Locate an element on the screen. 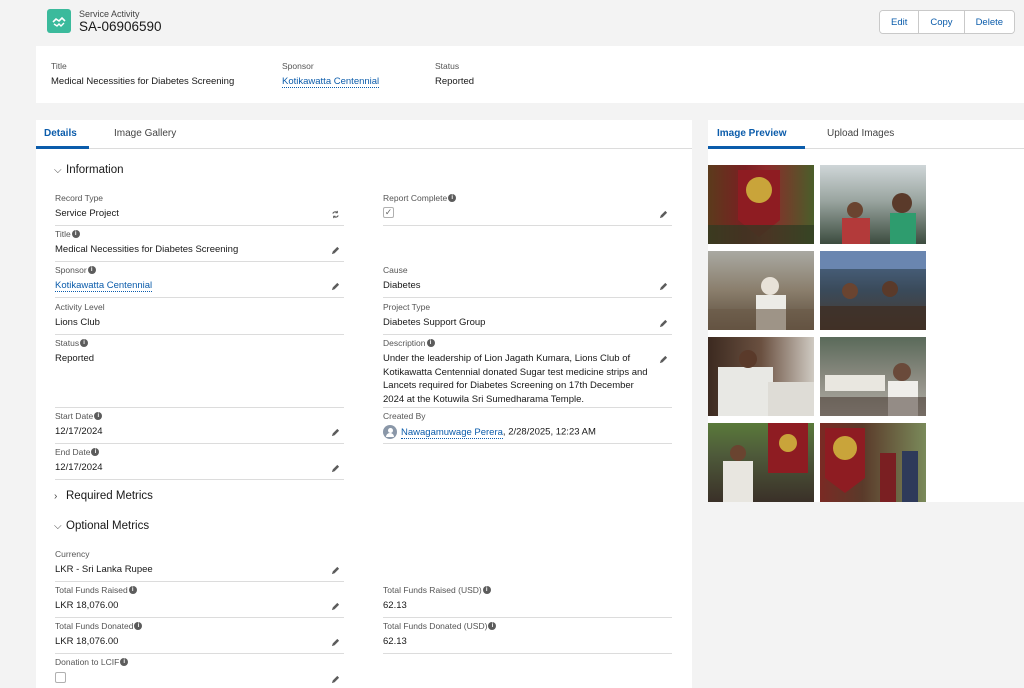 The image size is (1024, 688). record-title: SA-06906590 is located at coordinates (120, 26).